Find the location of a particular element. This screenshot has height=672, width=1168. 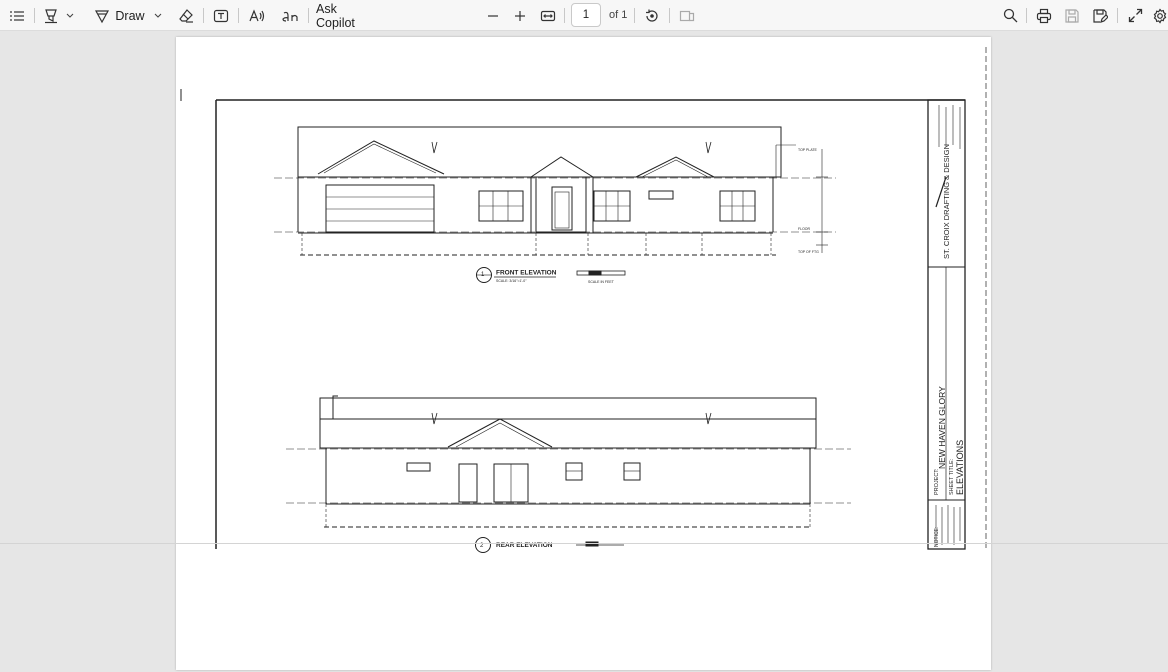

front-elevation is located at coordinates (555, 204).